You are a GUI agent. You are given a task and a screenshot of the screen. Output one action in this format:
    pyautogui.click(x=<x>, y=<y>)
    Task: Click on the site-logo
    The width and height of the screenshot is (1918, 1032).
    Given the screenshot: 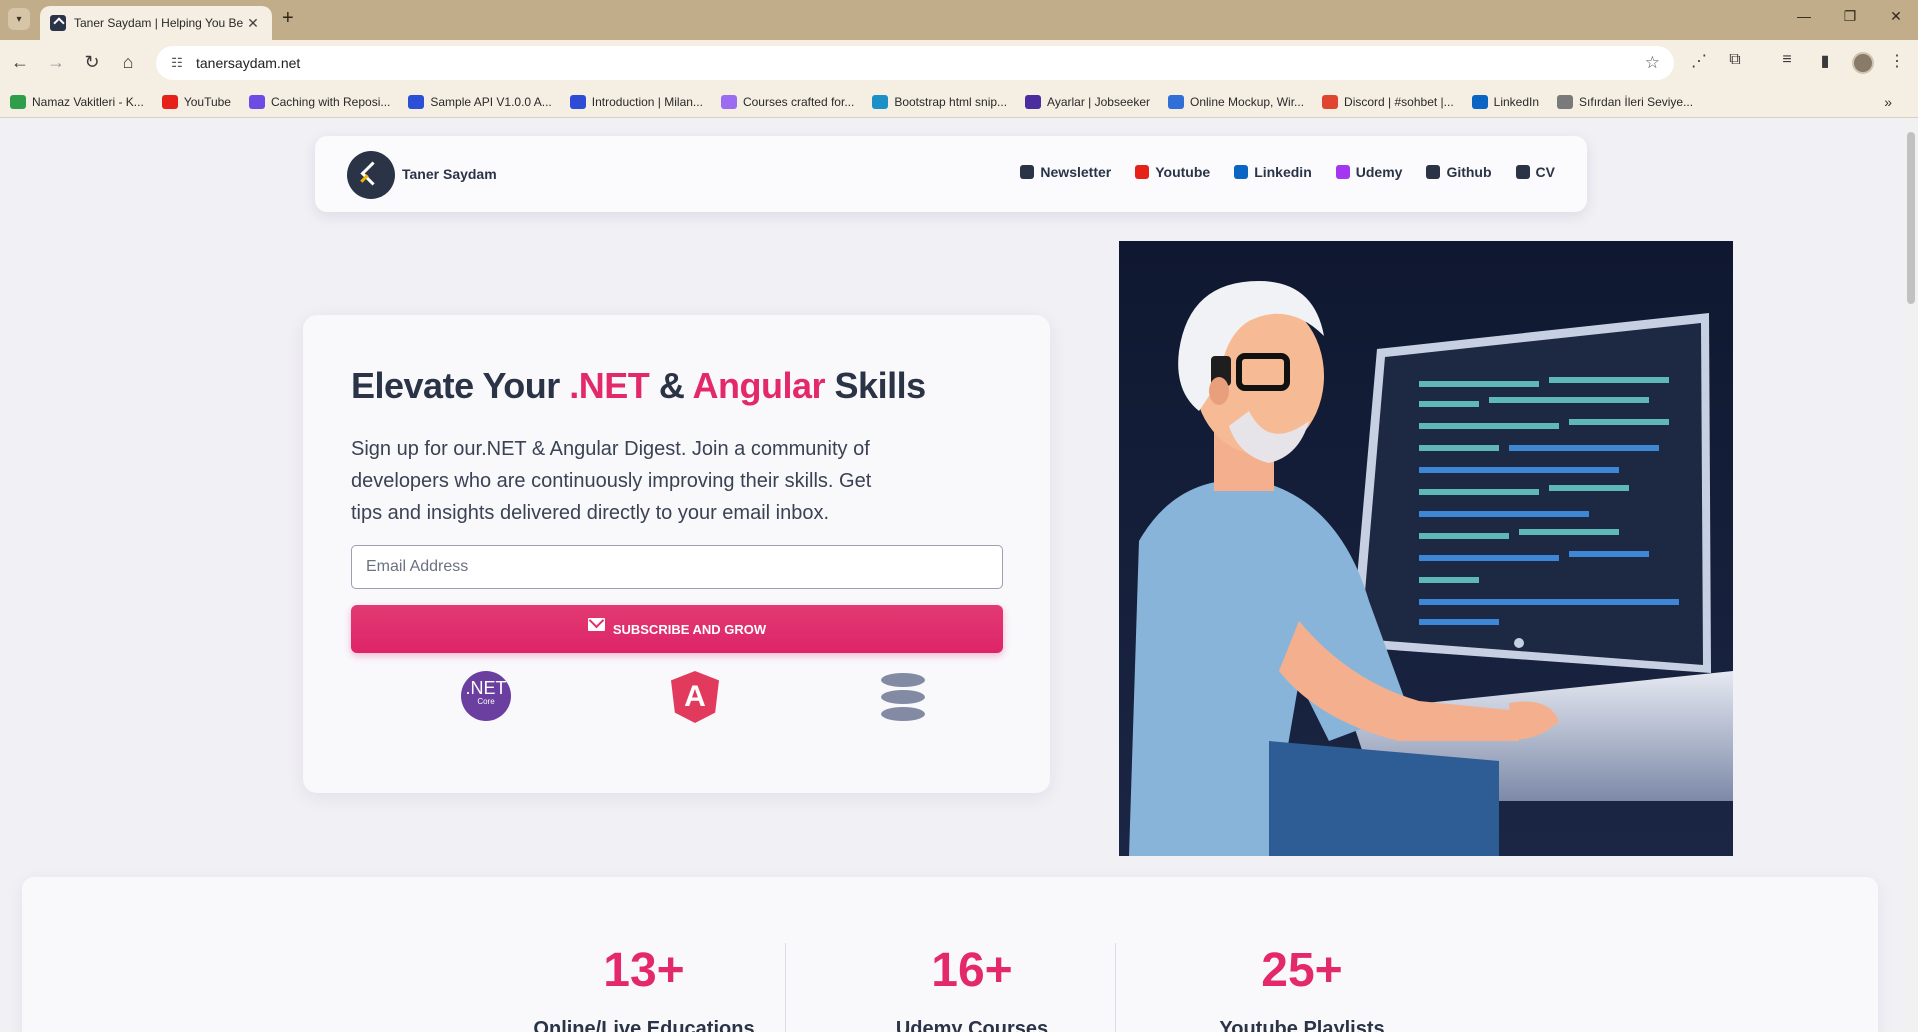 What is the action you would take?
    pyautogui.click(x=371, y=175)
    